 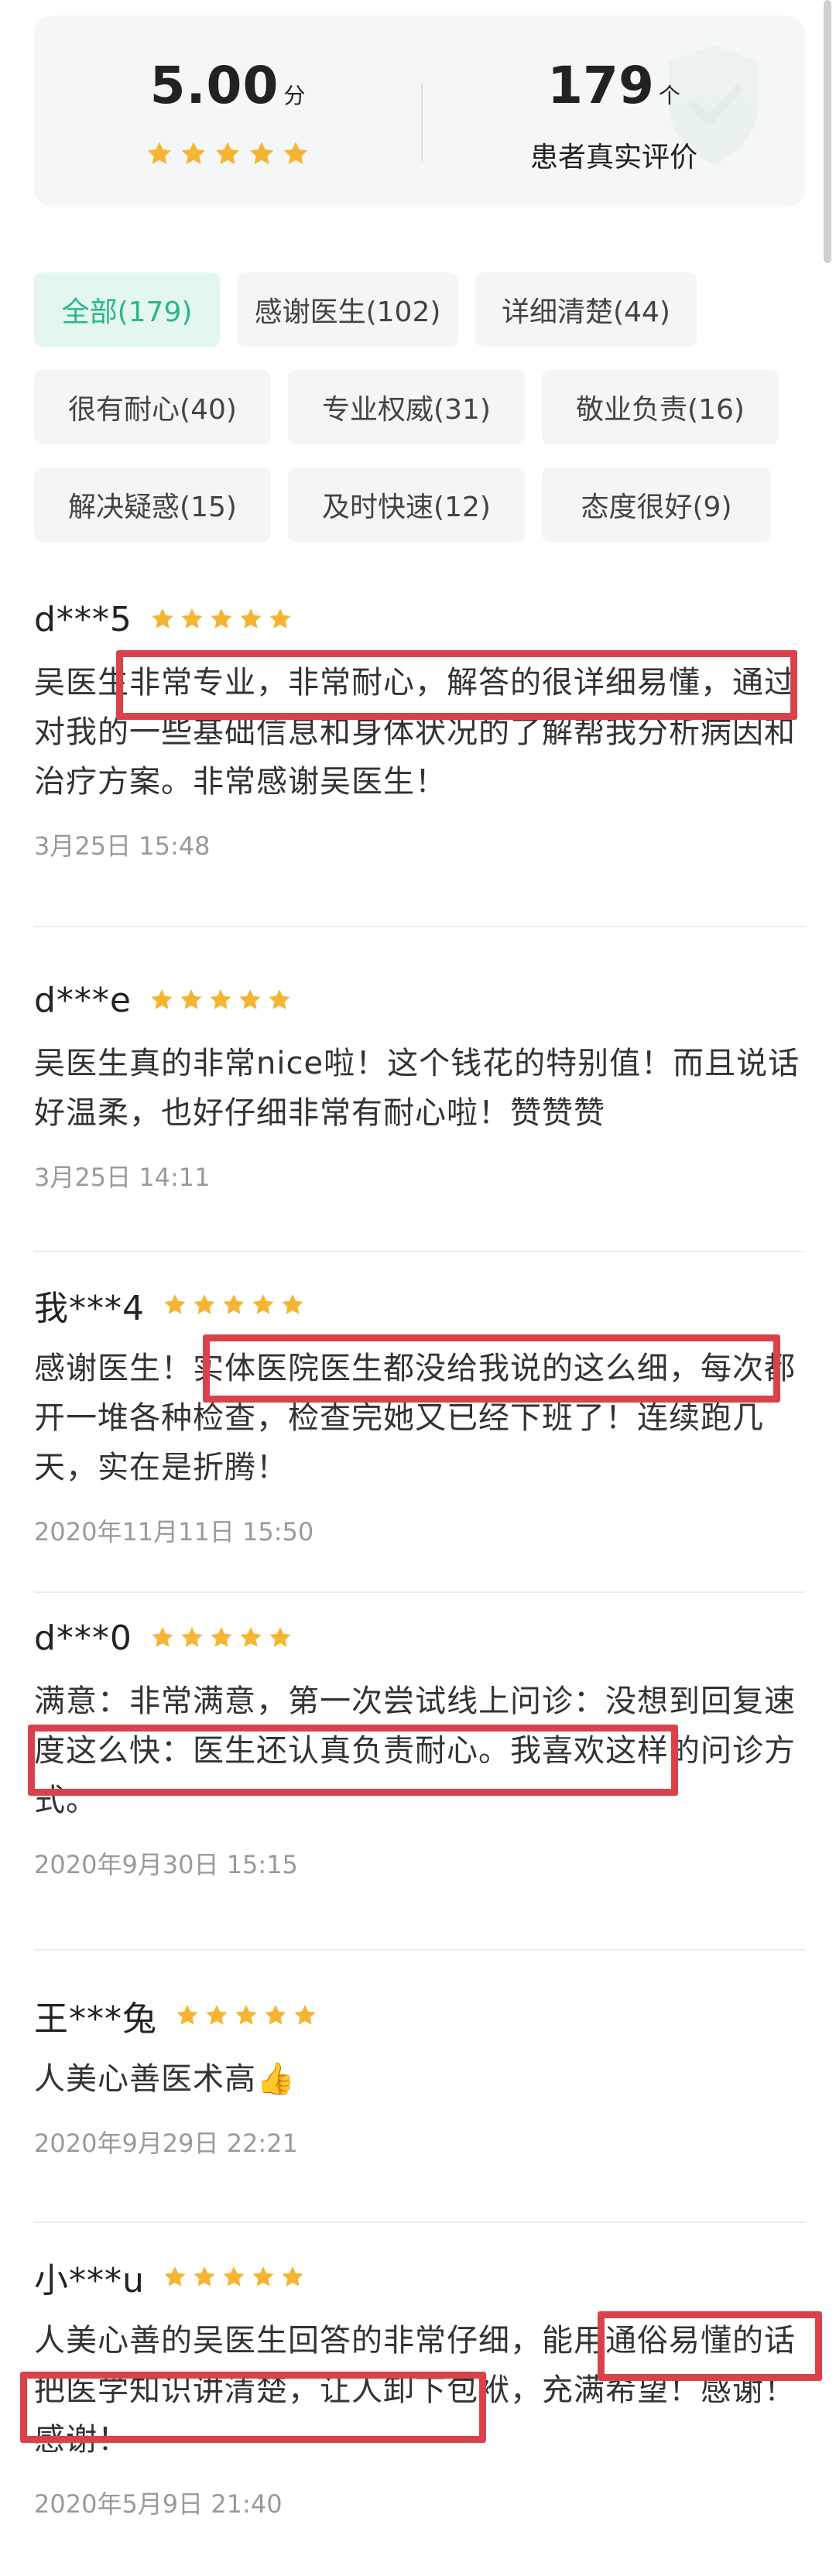 What do you see at coordinates (294, 95) in the screenshot?
I see `score-unit: 分` at bounding box center [294, 95].